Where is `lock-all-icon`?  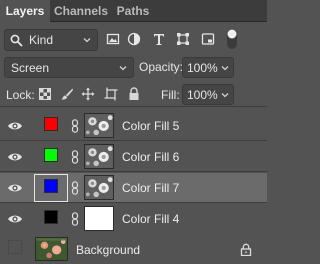 lock-all-icon is located at coordinates (134, 94).